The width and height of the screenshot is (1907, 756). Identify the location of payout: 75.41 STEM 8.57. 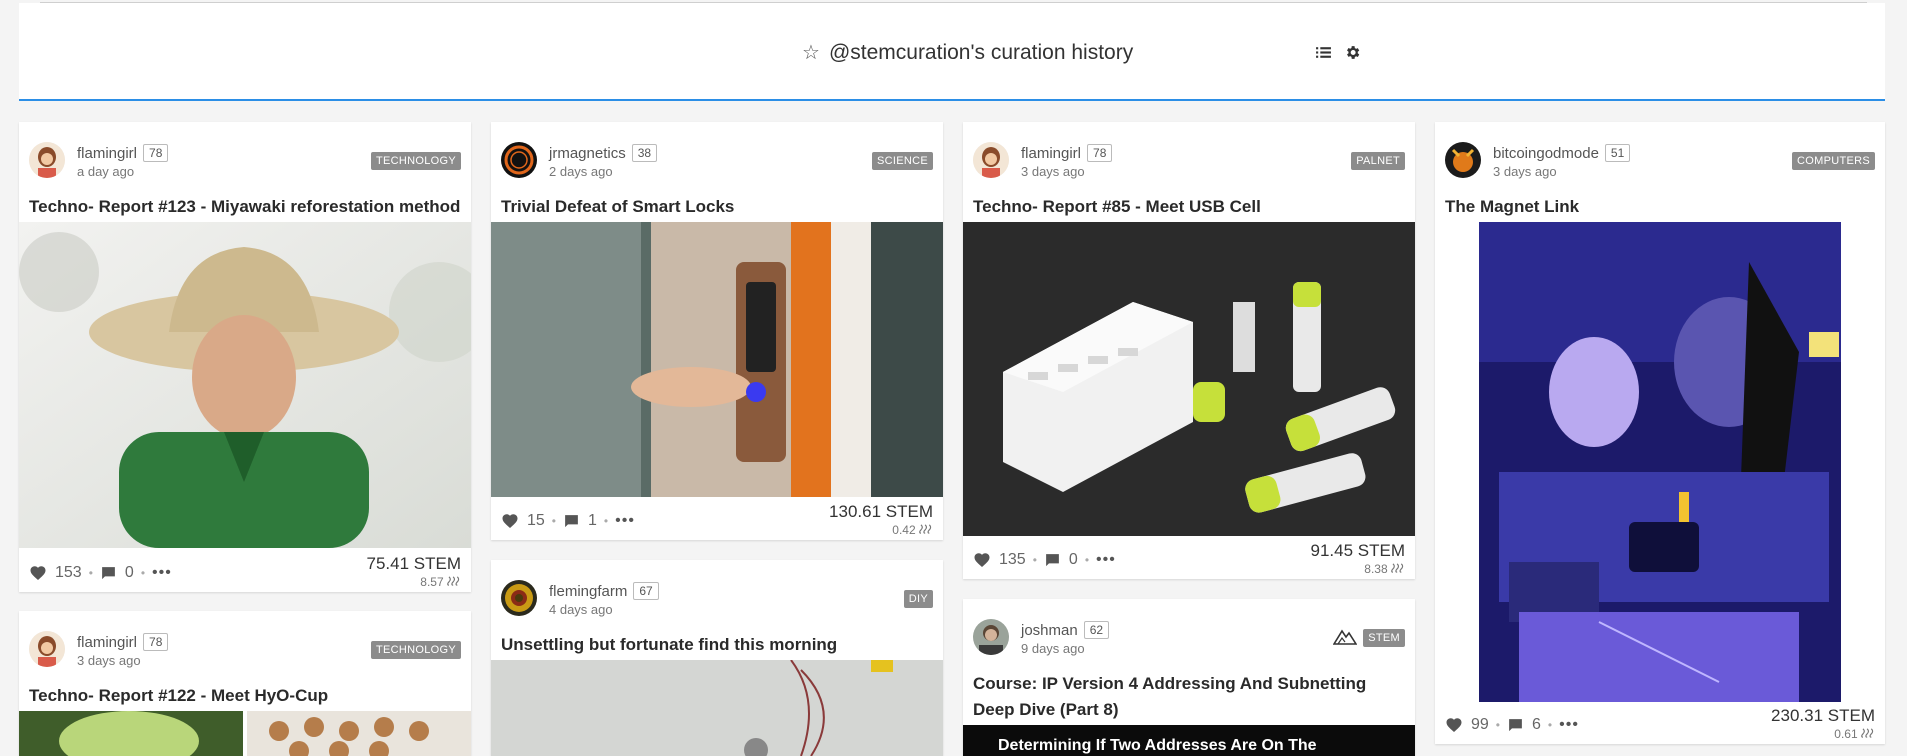
(414, 571).